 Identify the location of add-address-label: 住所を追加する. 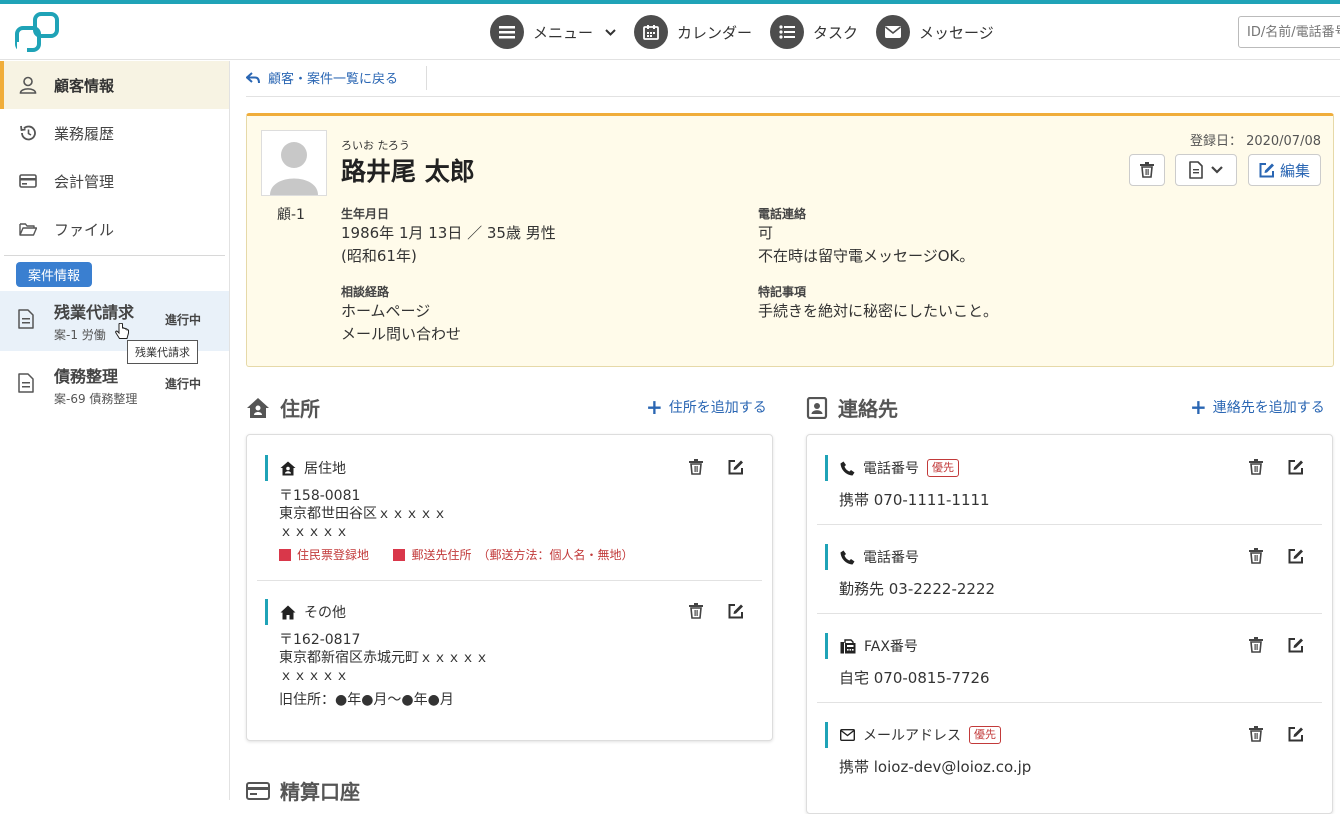
(717, 408).